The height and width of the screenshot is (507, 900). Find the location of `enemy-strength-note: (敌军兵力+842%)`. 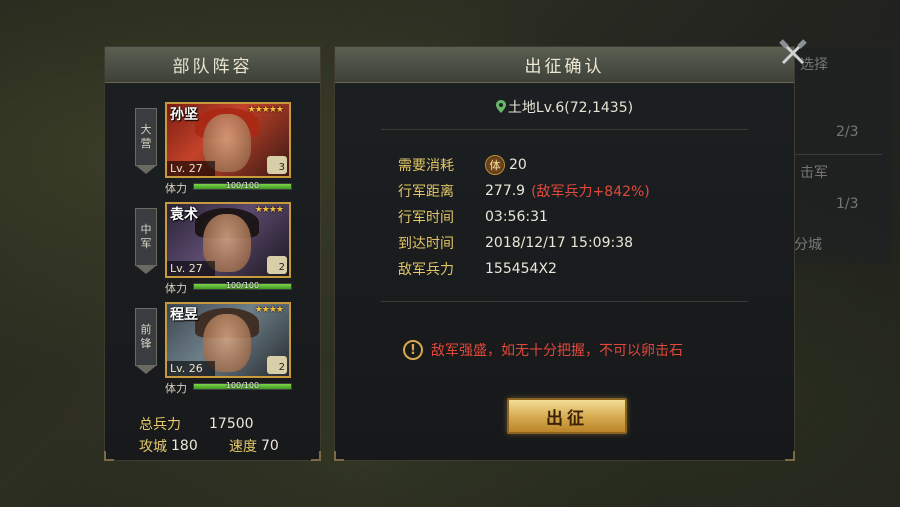

enemy-strength-note: (敌军兵力+842%) is located at coordinates (590, 192).